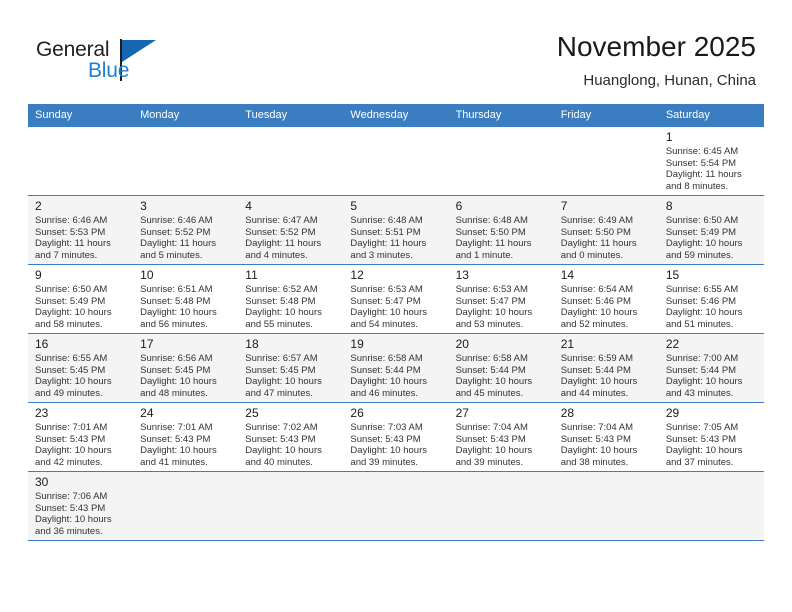 This screenshot has height=612, width=792. What do you see at coordinates (291, 115) in the screenshot?
I see `weekday-header-tuesday: Tuesday` at bounding box center [291, 115].